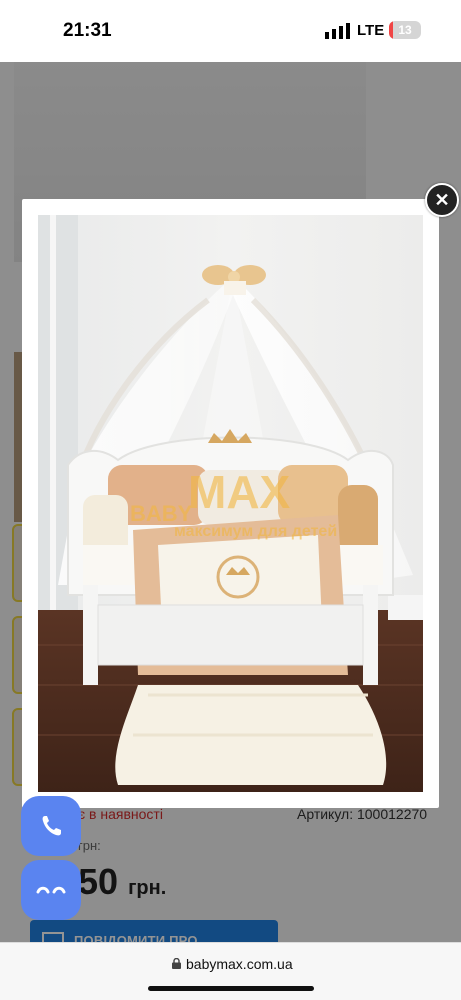 This screenshot has width=461, height=1000. I want to click on watermark-brand-main: MAX, so click(239, 492).